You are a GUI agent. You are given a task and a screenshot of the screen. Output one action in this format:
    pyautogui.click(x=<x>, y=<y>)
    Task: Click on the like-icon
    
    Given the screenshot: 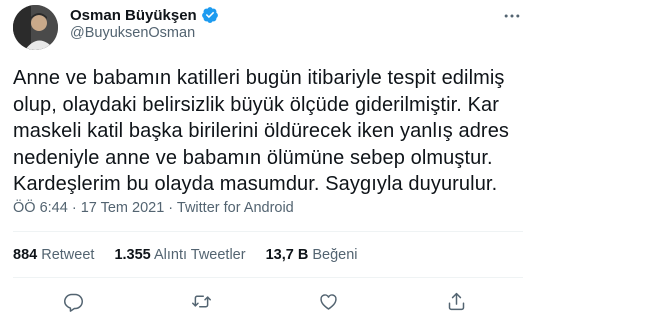 What is the action you would take?
    pyautogui.click(x=328, y=301)
    